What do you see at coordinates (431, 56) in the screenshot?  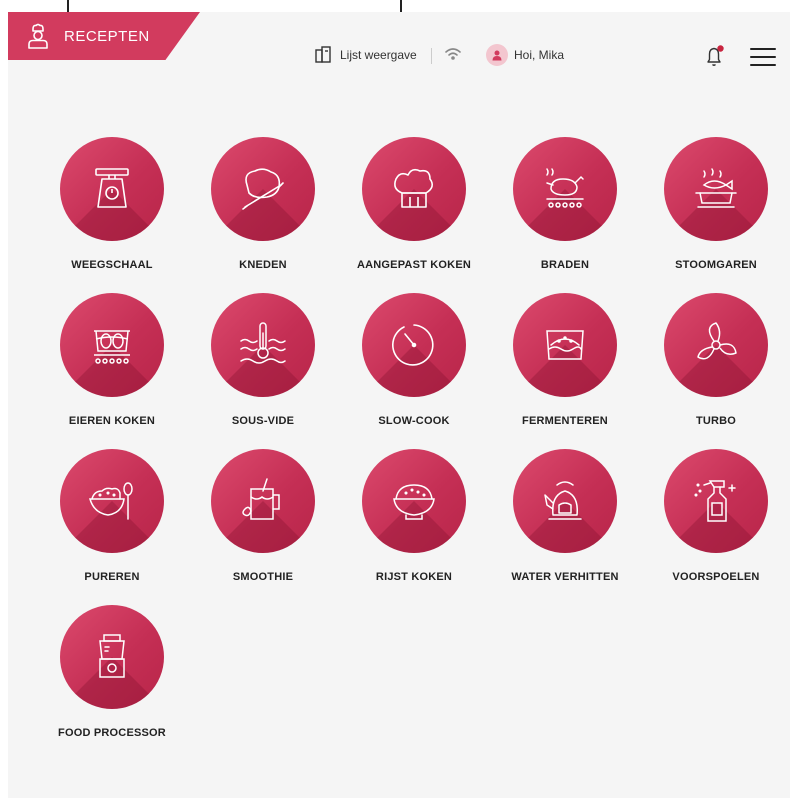 I see `divider` at bounding box center [431, 56].